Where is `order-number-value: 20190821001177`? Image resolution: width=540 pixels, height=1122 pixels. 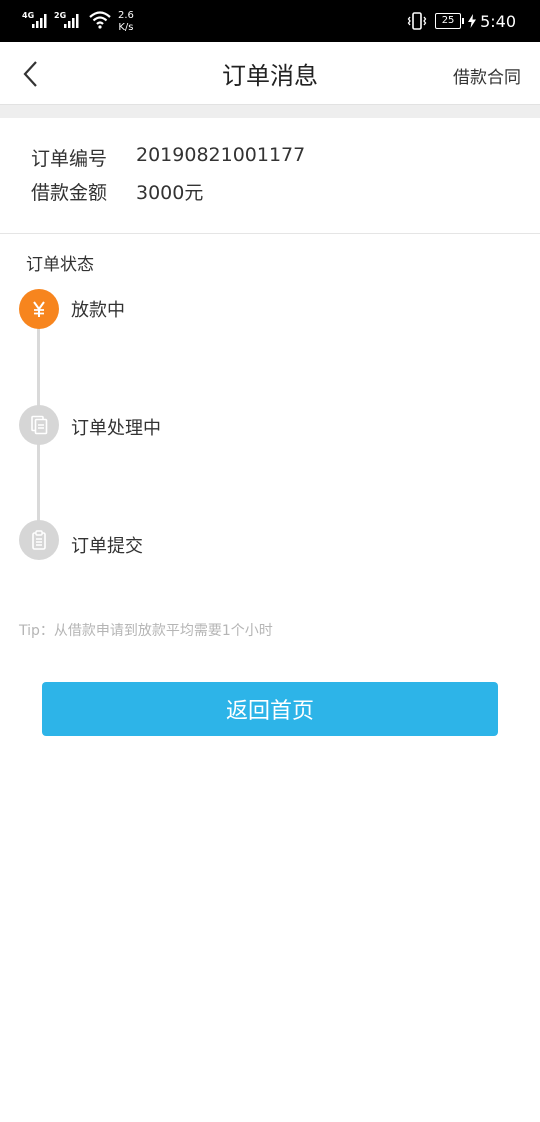 order-number-value: 20190821001177 is located at coordinates (221, 155).